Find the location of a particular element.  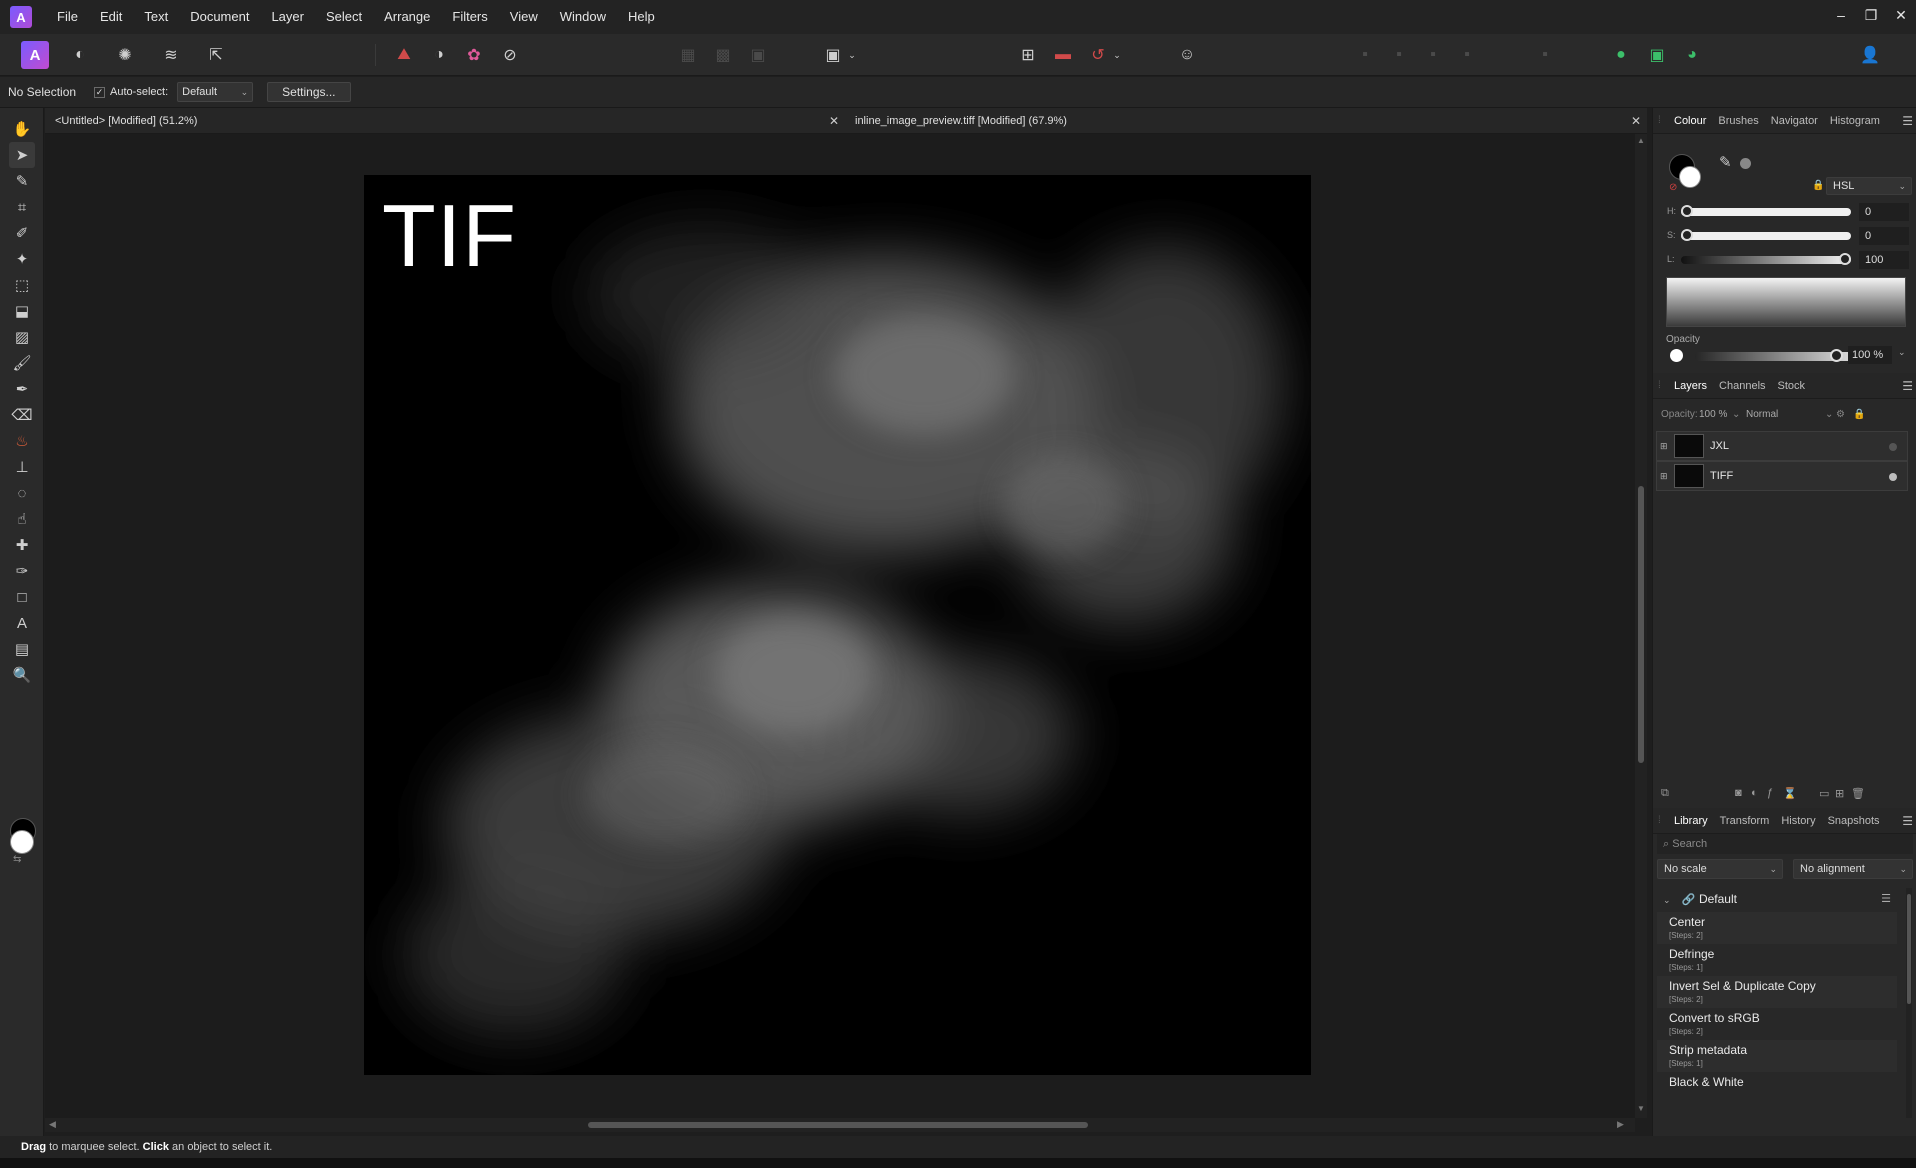

tab-stock: Stock is located at coordinates (1792, 386).